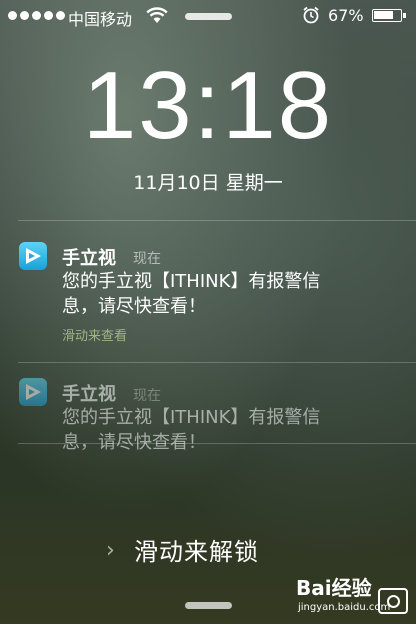 This screenshot has width=416, height=624. I want to click on carrier-name: 中国移动, so click(100, 19).